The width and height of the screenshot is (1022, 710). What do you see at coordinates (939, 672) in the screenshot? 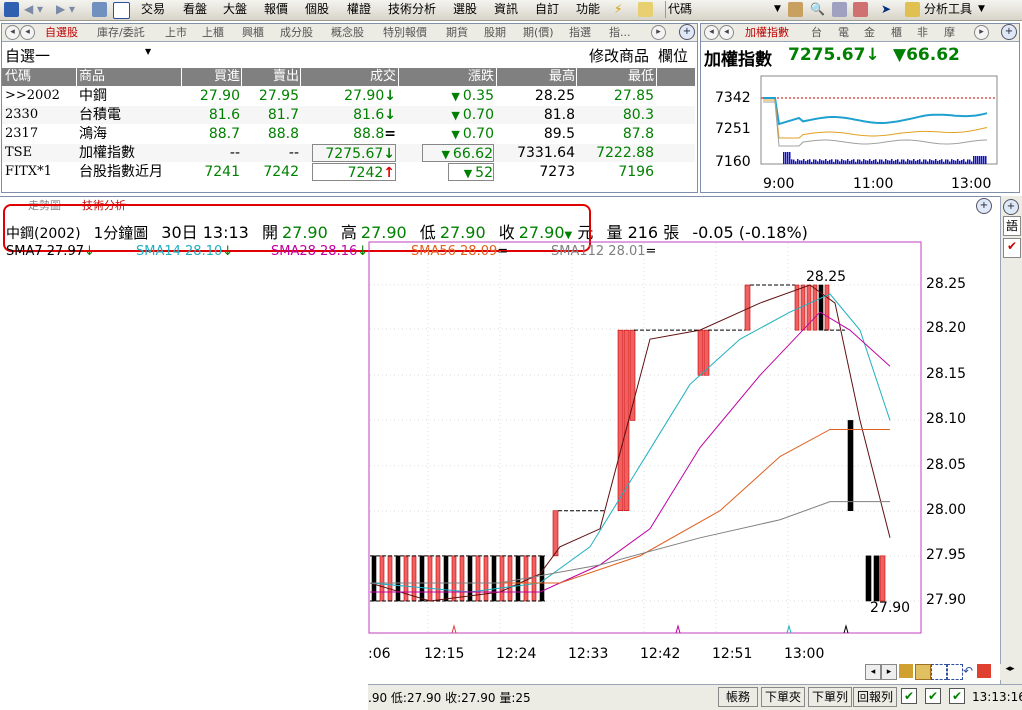
I see `zoom-in-icon` at bounding box center [939, 672].